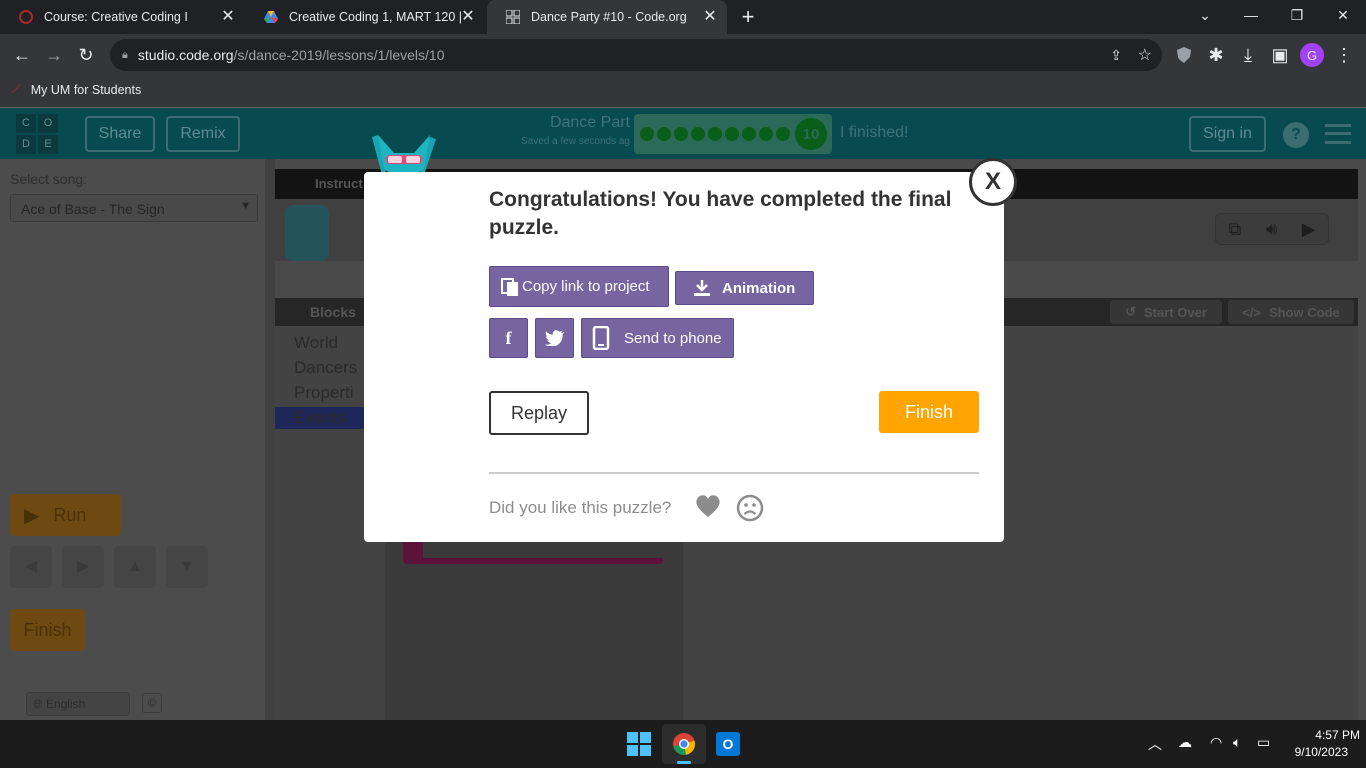 The height and width of the screenshot is (768, 1366). I want to click on language-value: English, so click(65, 704).